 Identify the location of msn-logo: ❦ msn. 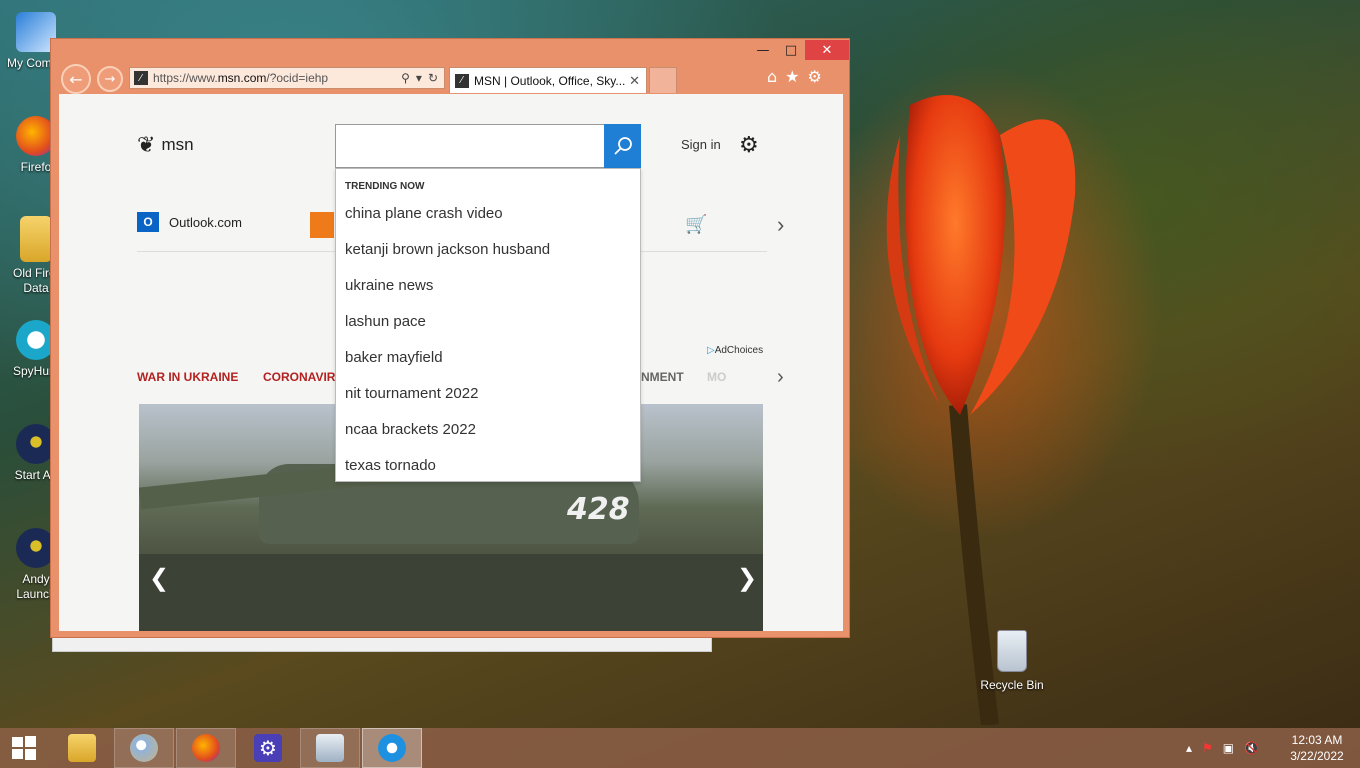
(165, 145).